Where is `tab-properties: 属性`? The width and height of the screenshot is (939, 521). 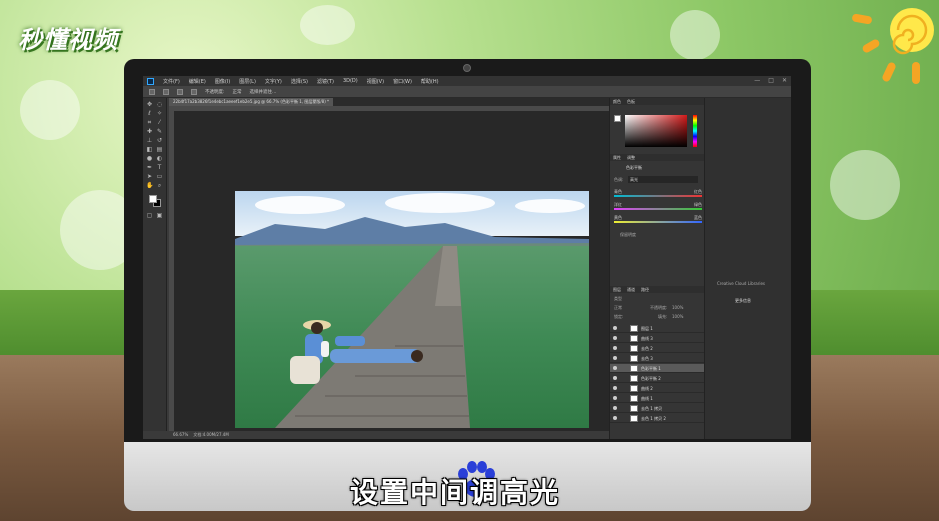
tab-properties: 属性 is located at coordinates (617, 157).